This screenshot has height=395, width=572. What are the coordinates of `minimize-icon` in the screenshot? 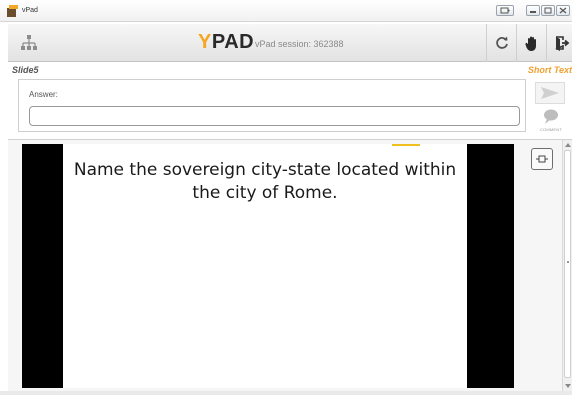 It's located at (533, 12).